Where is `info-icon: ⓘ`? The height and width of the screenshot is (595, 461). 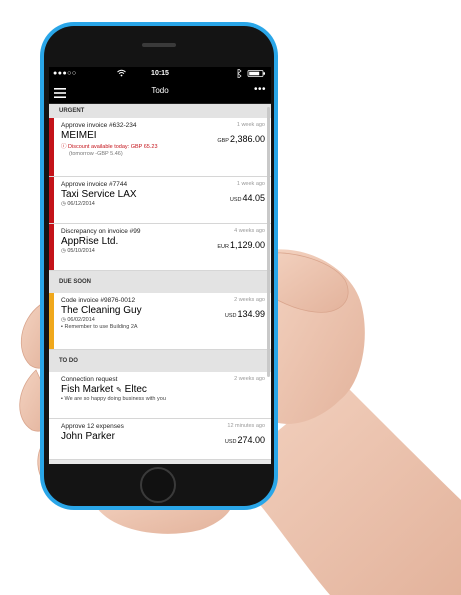 info-icon: ⓘ is located at coordinates (65, 147).